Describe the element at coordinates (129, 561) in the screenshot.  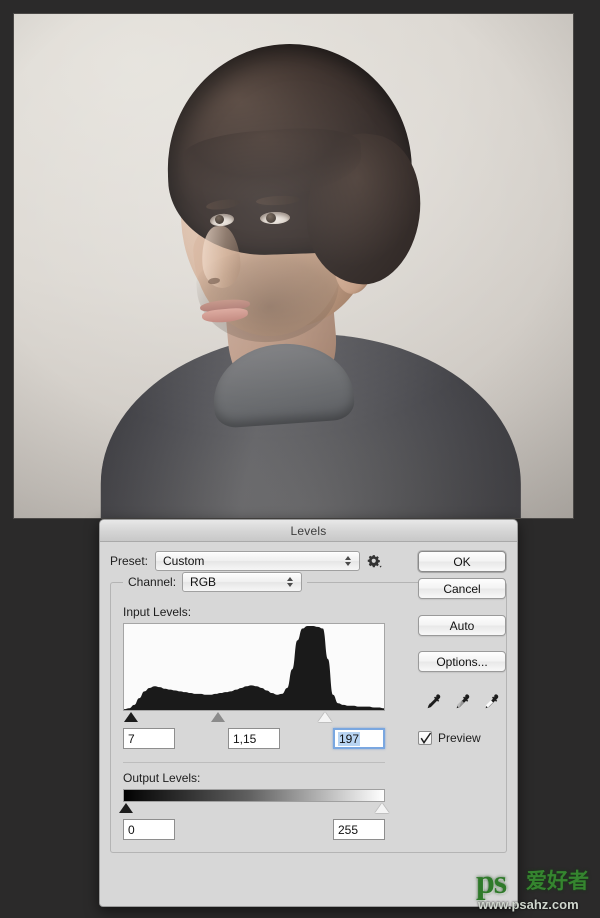
I see `preset-label: Preset:` at that location.